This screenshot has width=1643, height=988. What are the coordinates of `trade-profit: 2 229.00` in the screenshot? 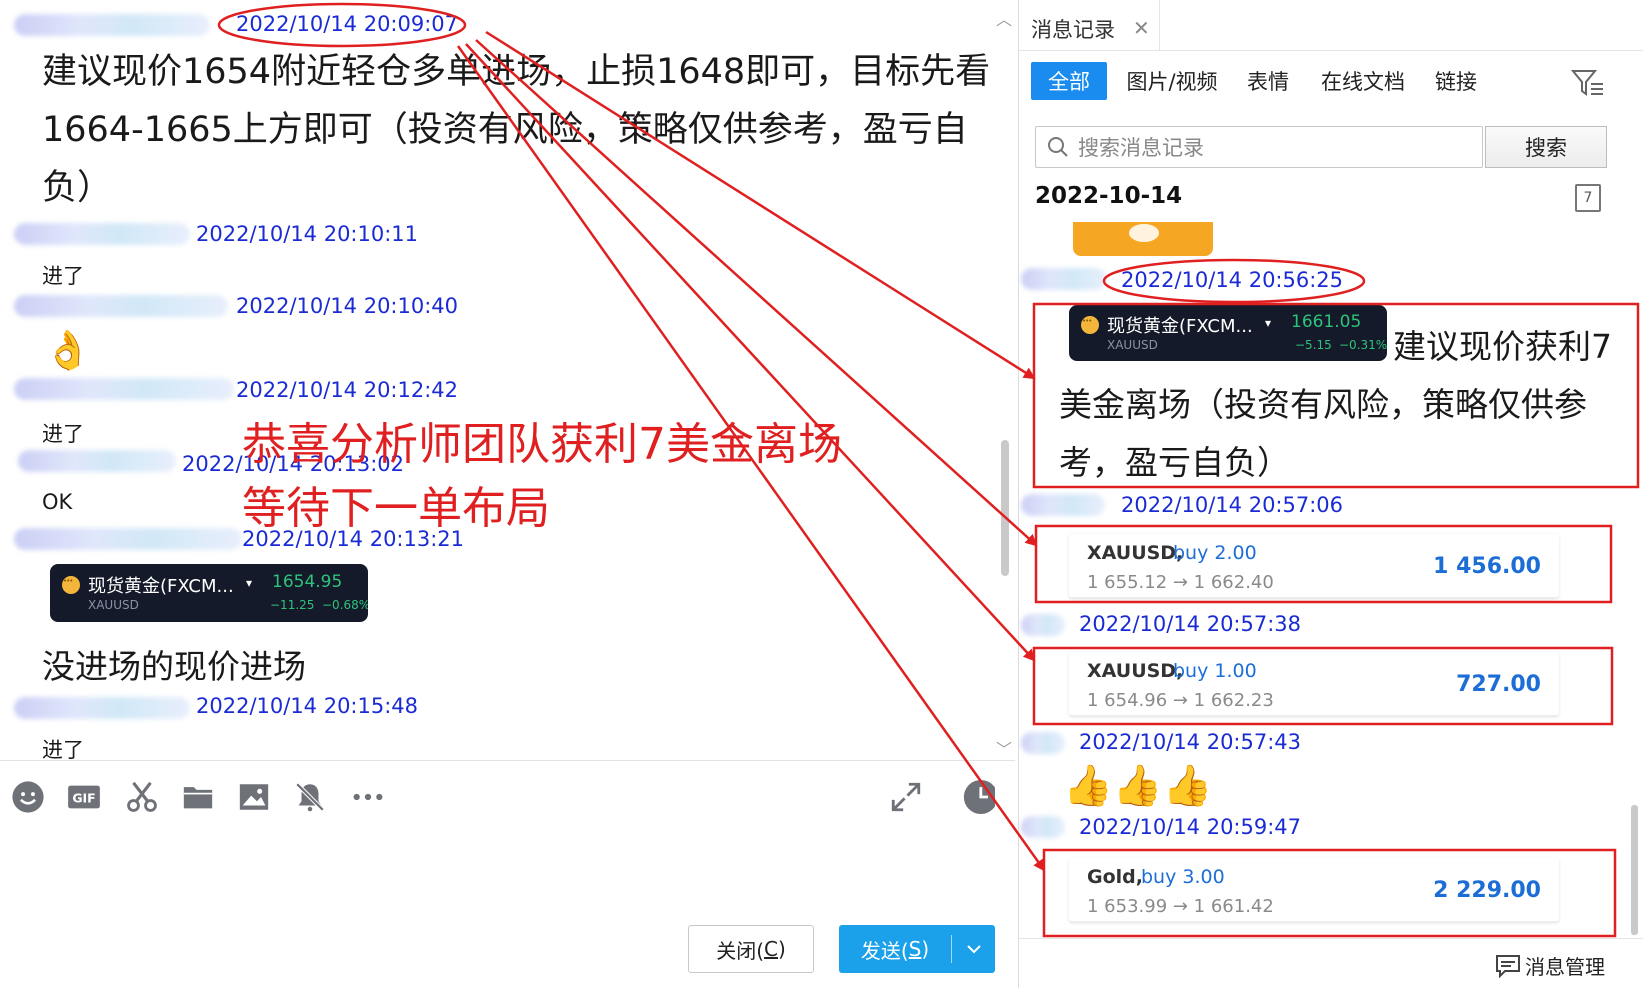 It's located at (1487, 890).